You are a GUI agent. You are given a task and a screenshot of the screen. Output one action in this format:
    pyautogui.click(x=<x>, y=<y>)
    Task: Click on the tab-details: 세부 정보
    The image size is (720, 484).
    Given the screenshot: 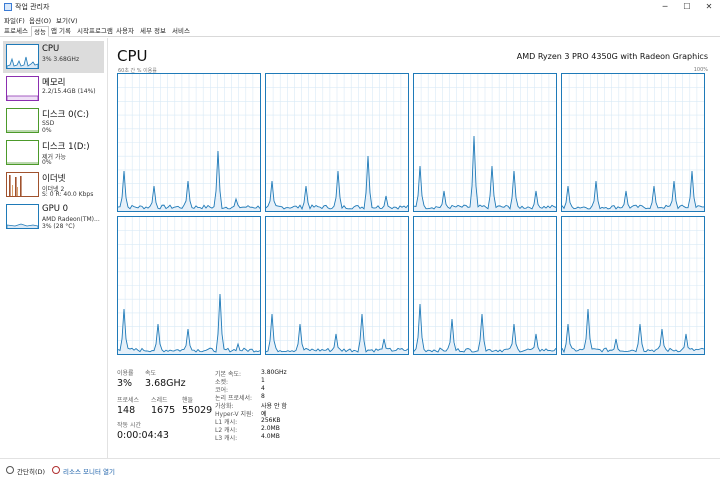 What is the action you would take?
    pyautogui.click(x=153, y=31)
    